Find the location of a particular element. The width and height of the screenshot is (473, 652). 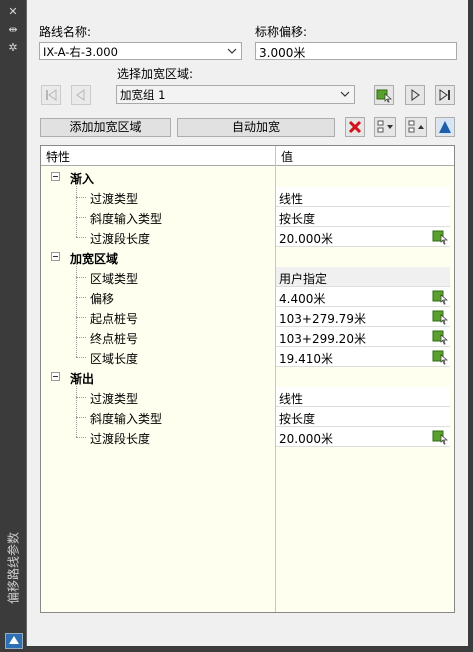

grid-header: 特性 值 is located at coordinates (247, 156).